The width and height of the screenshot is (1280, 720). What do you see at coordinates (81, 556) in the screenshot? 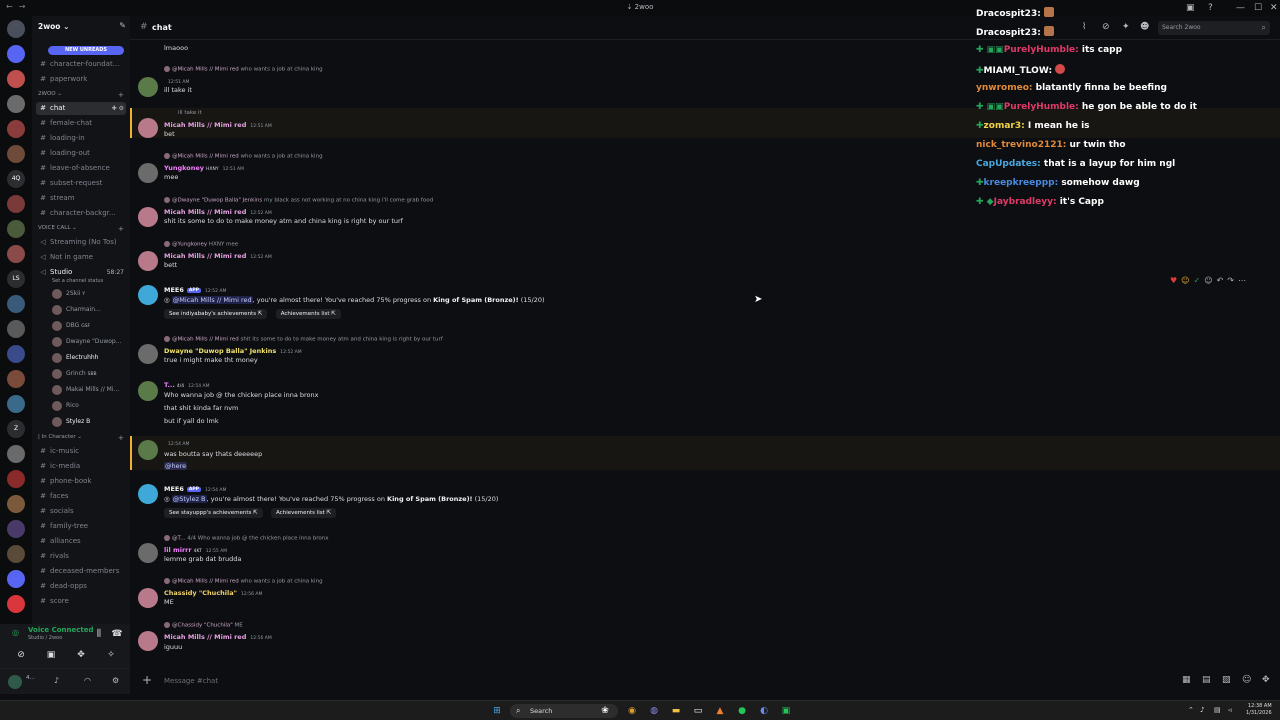
I see `channel-item: # rivals` at bounding box center [81, 556].